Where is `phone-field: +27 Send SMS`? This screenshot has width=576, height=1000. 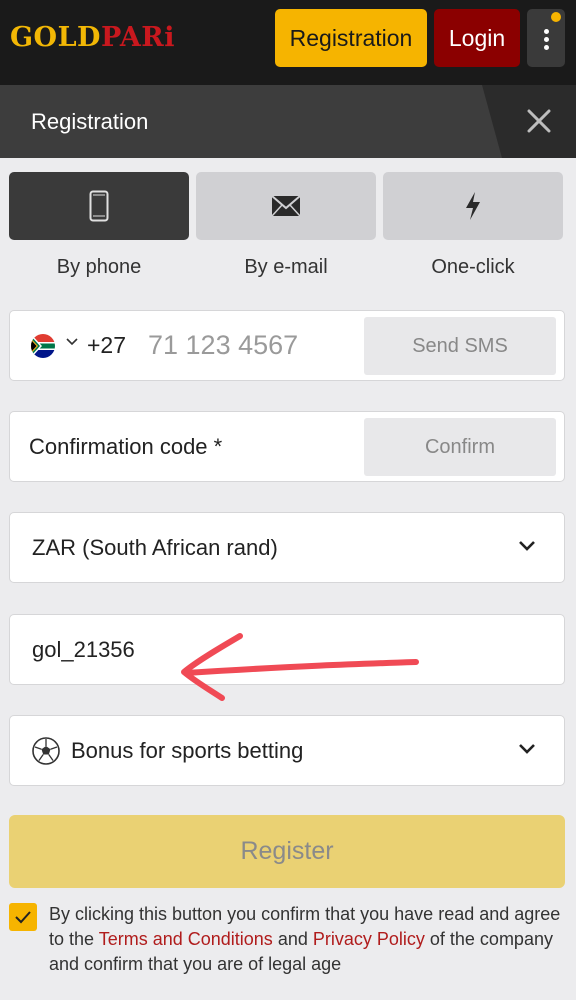 phone-field: +27 Send SMS is located at coordinates (287, 345).